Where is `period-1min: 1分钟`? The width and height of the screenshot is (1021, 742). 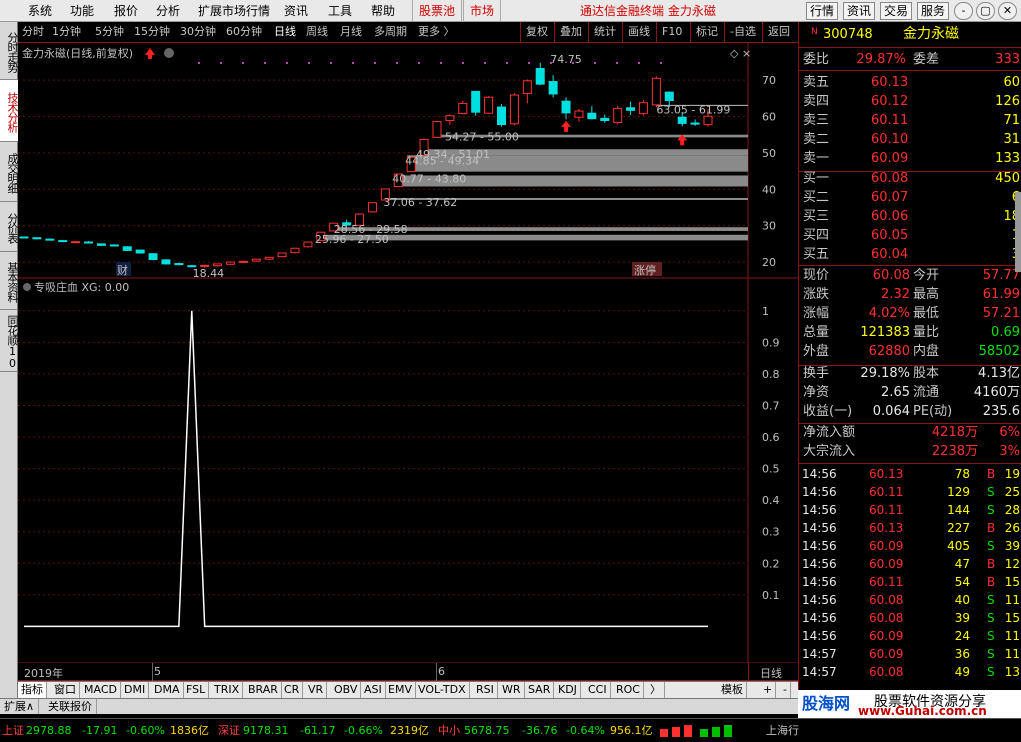
period-1min: 1分钟 is located at coordinates (66, 32).